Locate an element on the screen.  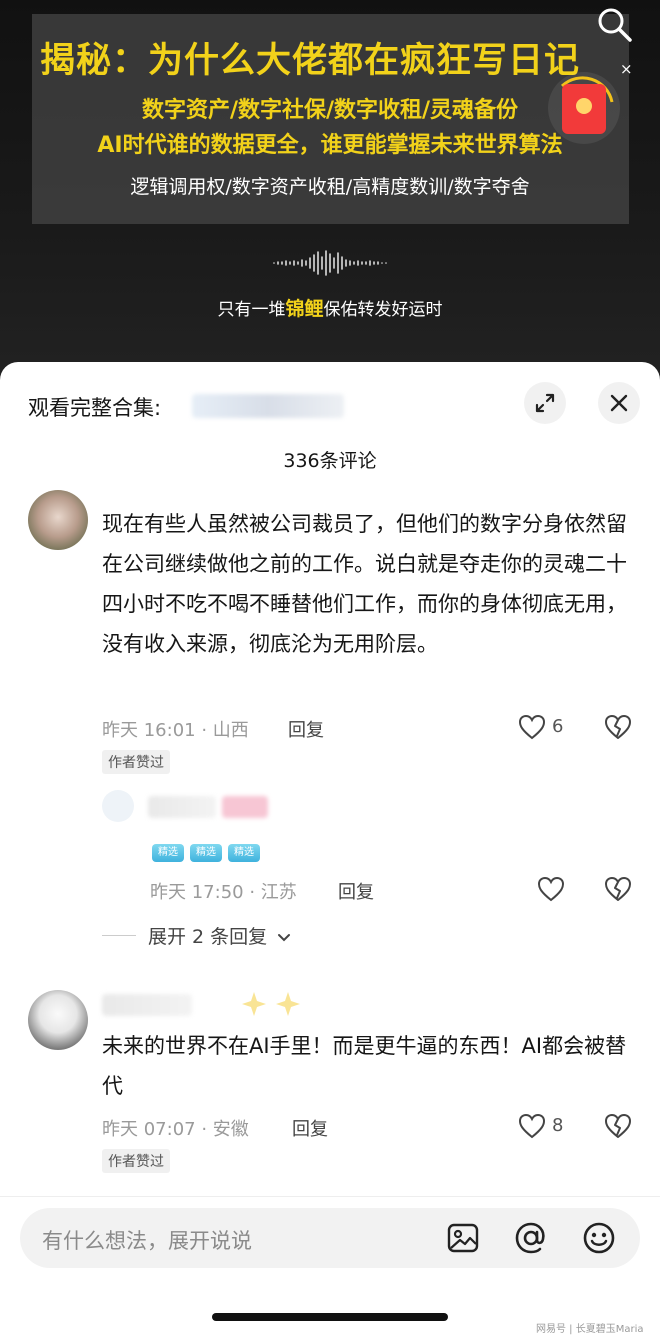
close-red-packet-icon: × is located at coordinates (626, 69).